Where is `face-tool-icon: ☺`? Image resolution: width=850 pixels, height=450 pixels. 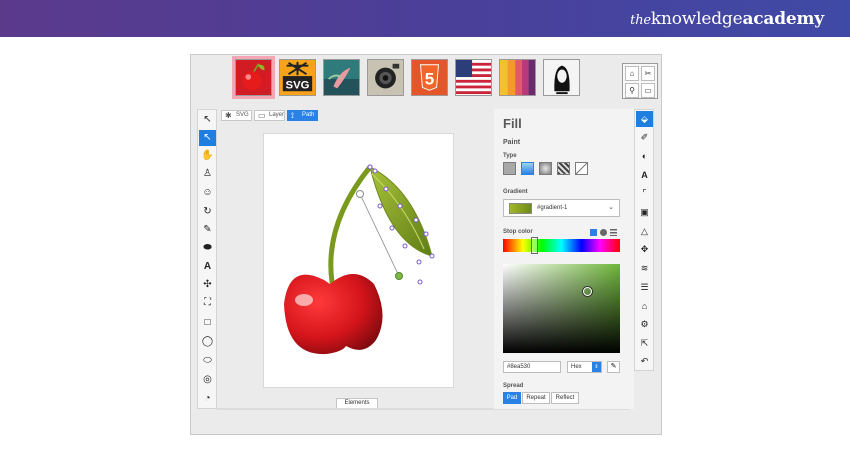
face-tool-icon: ☺ is located at coordinates (207, 193).